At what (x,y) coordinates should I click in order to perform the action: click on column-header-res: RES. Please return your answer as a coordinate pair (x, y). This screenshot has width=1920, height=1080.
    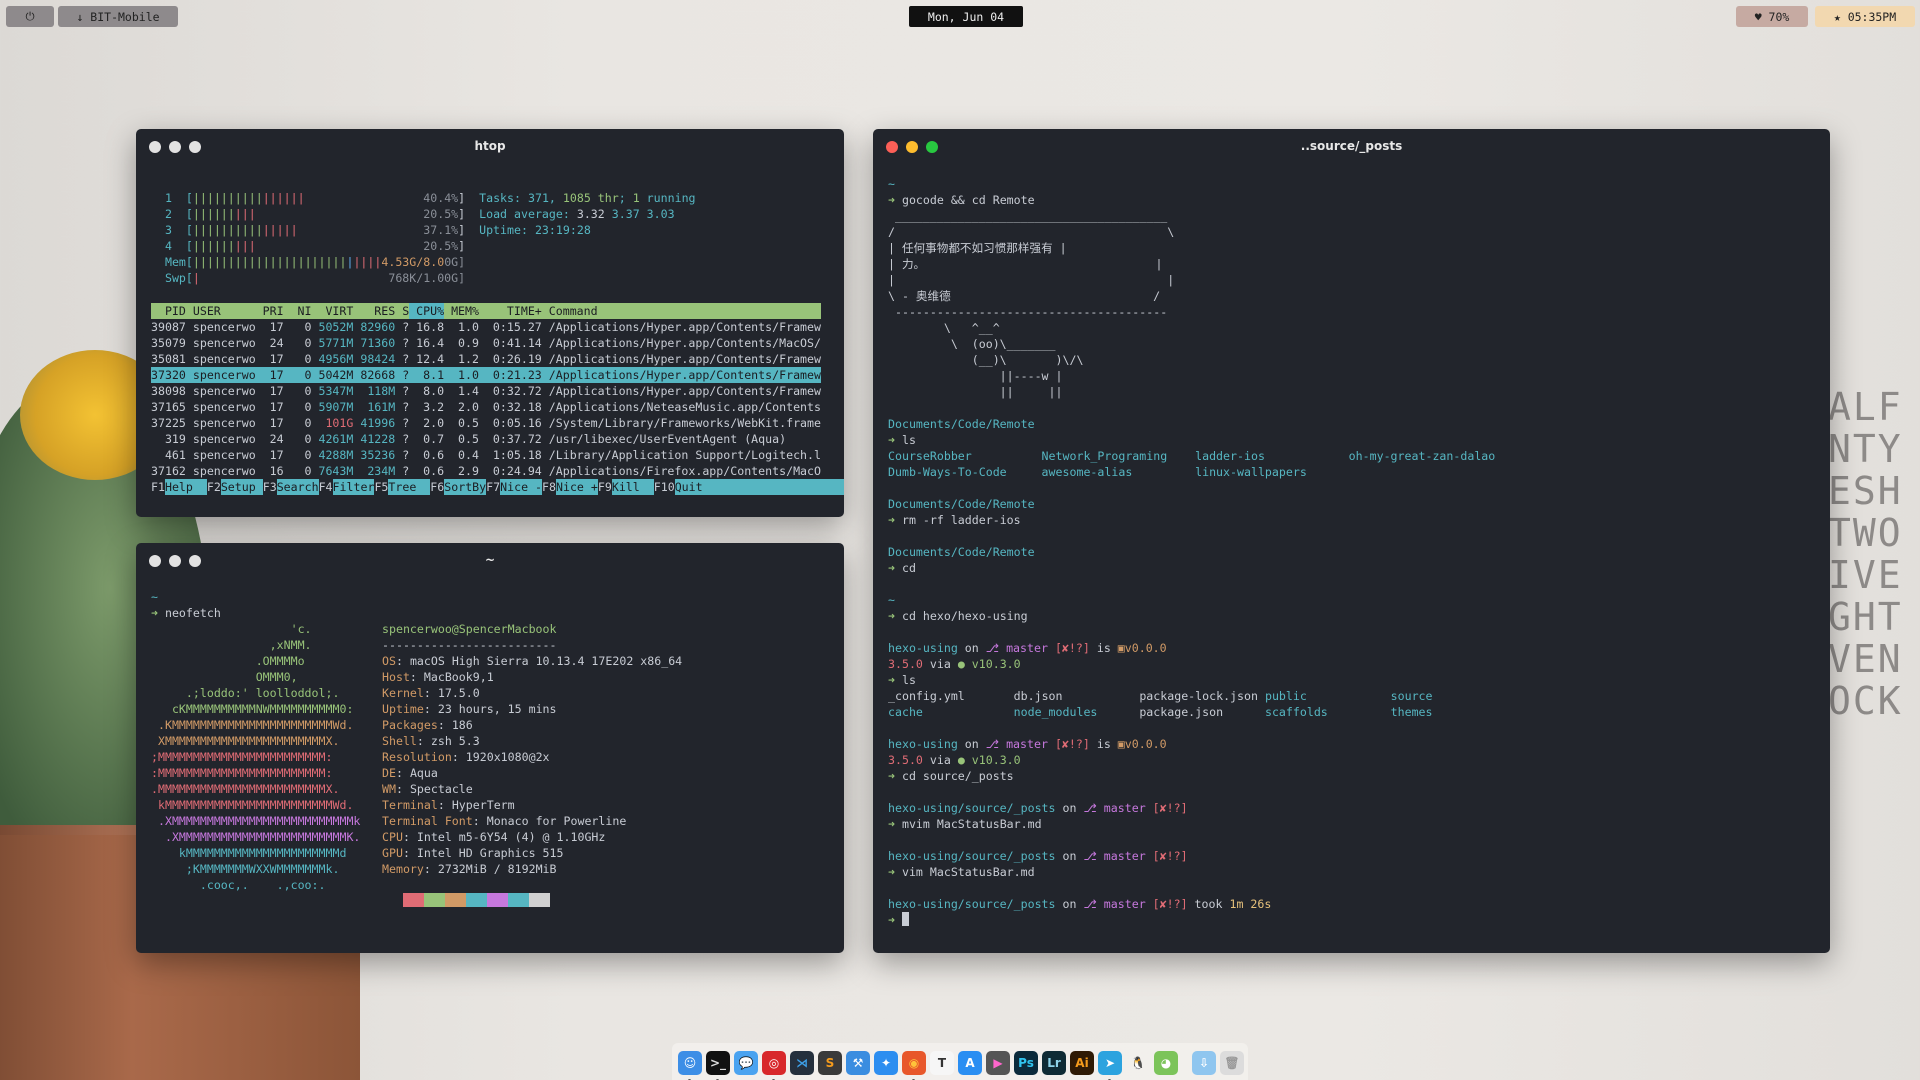
    Looking at the image, I should click on (374, 311).